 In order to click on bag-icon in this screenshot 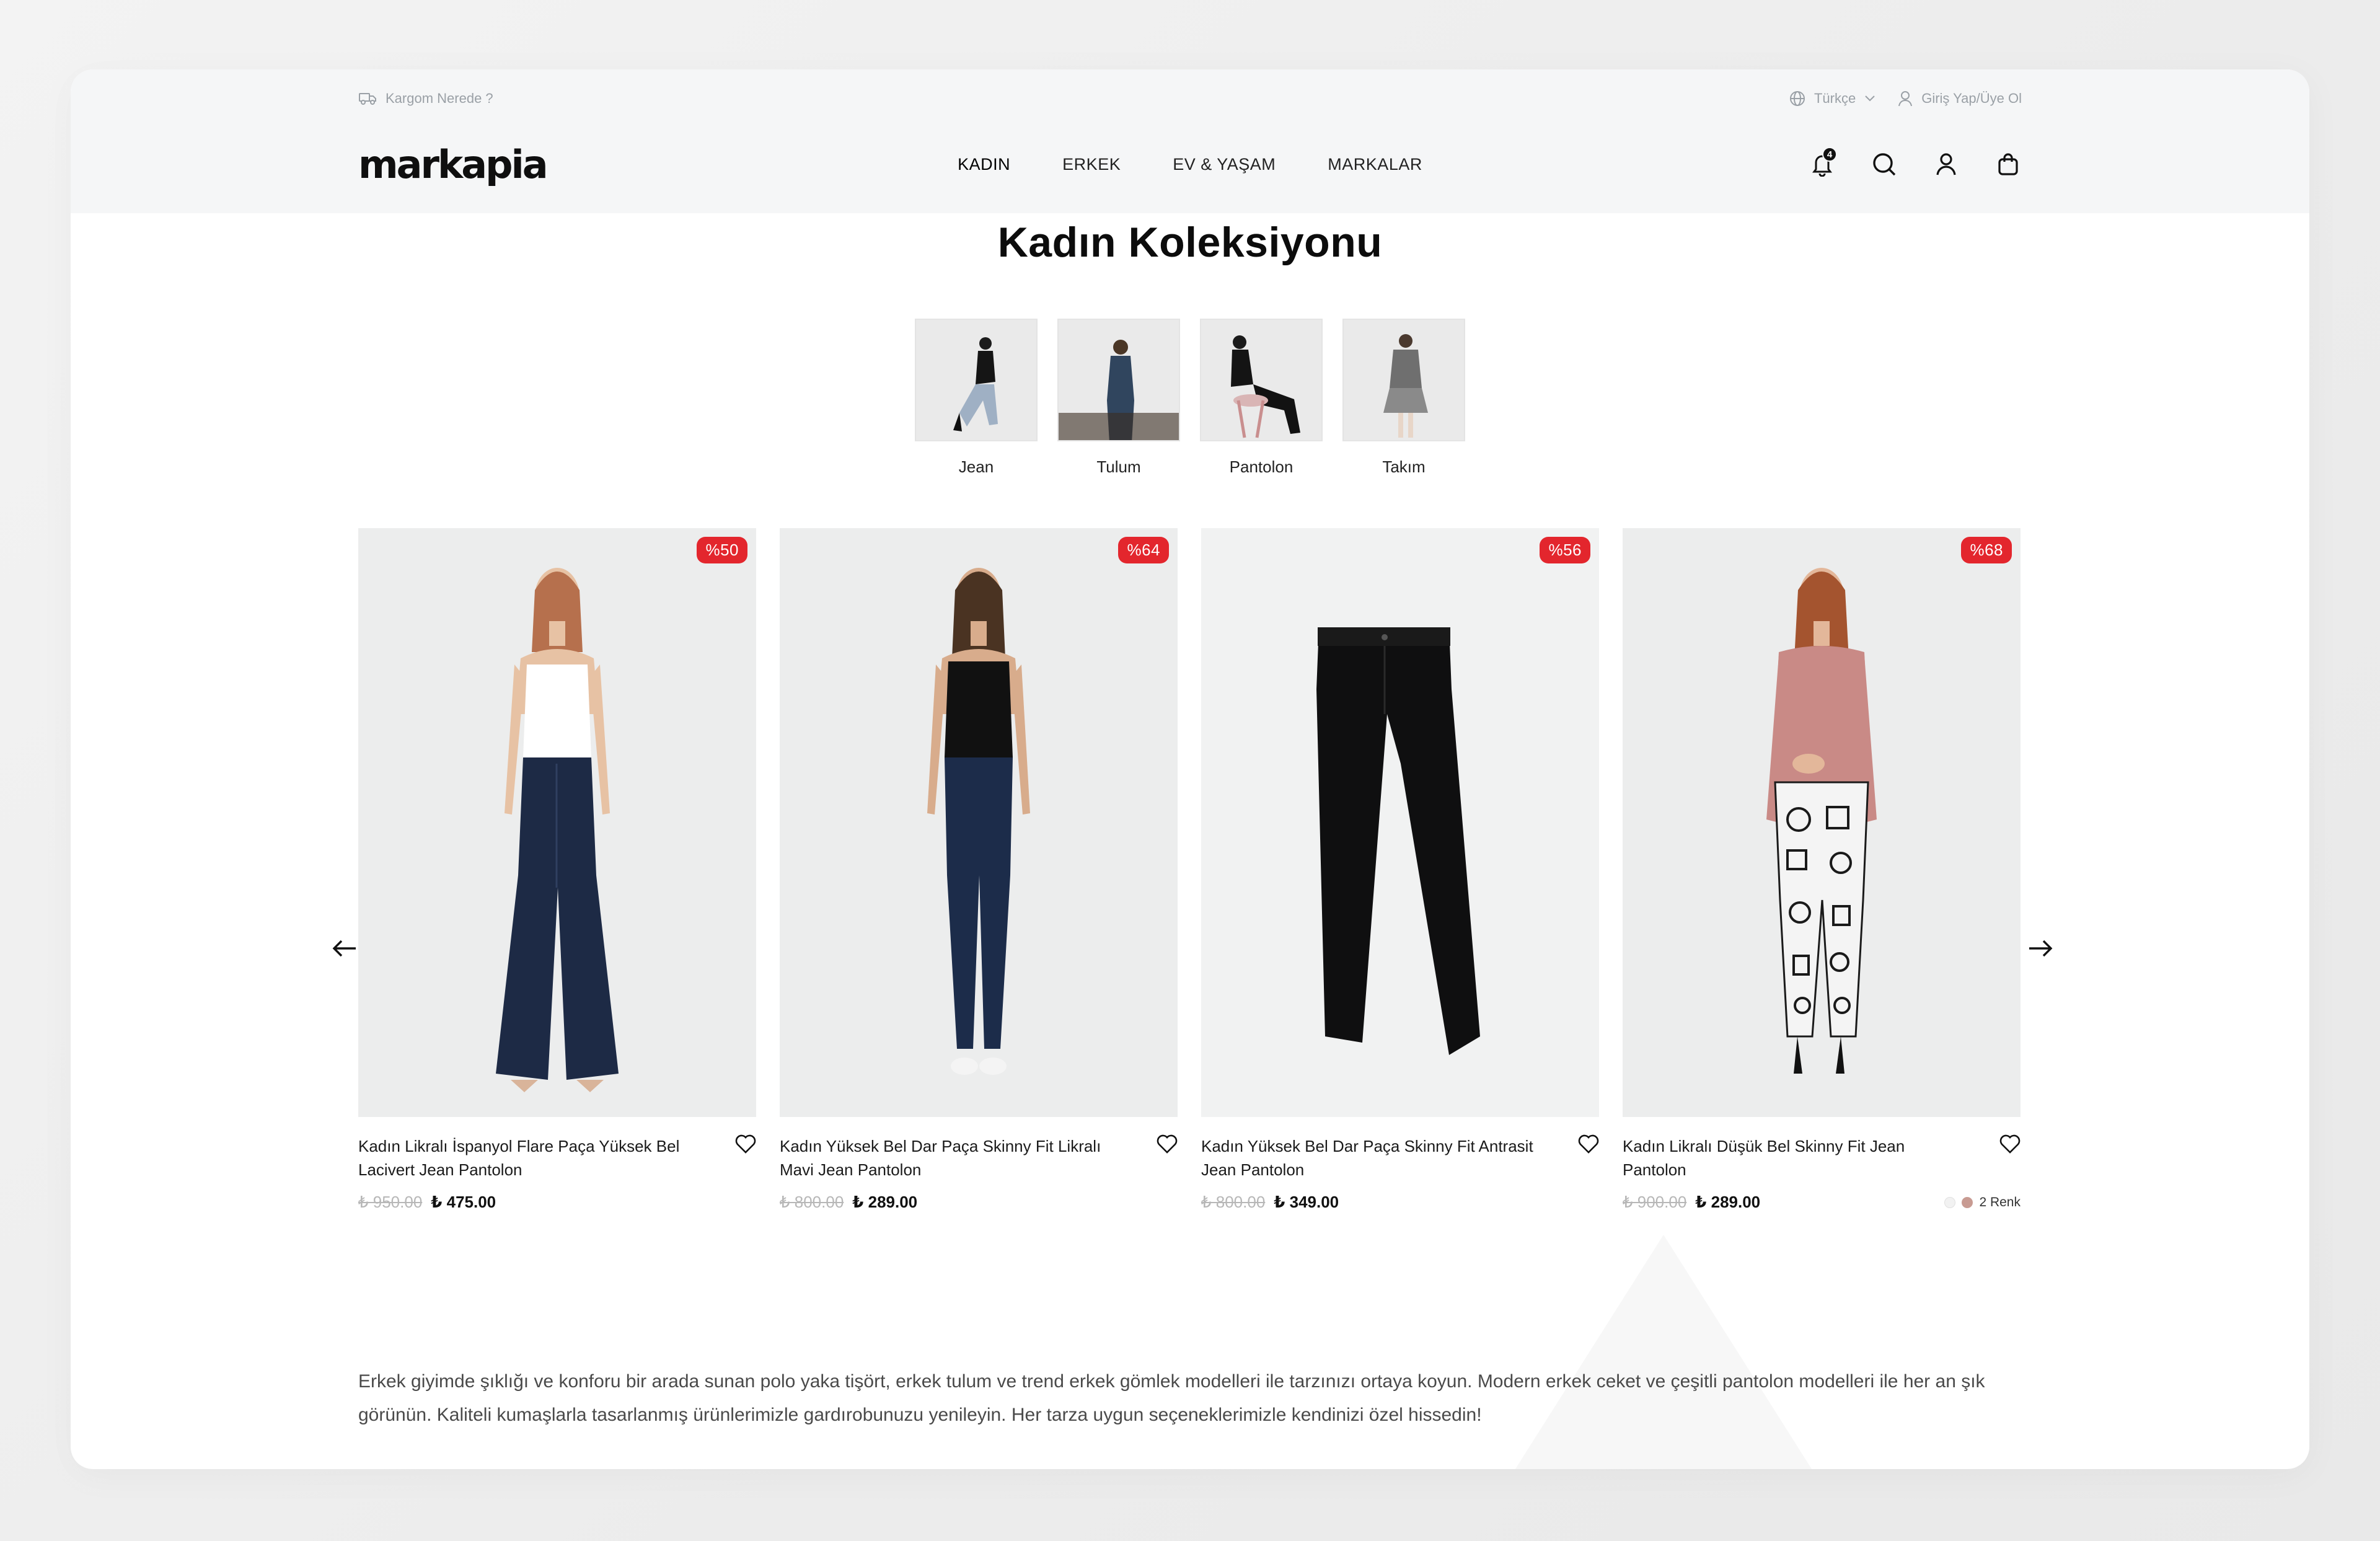, I will do `click(2008, 164)`.